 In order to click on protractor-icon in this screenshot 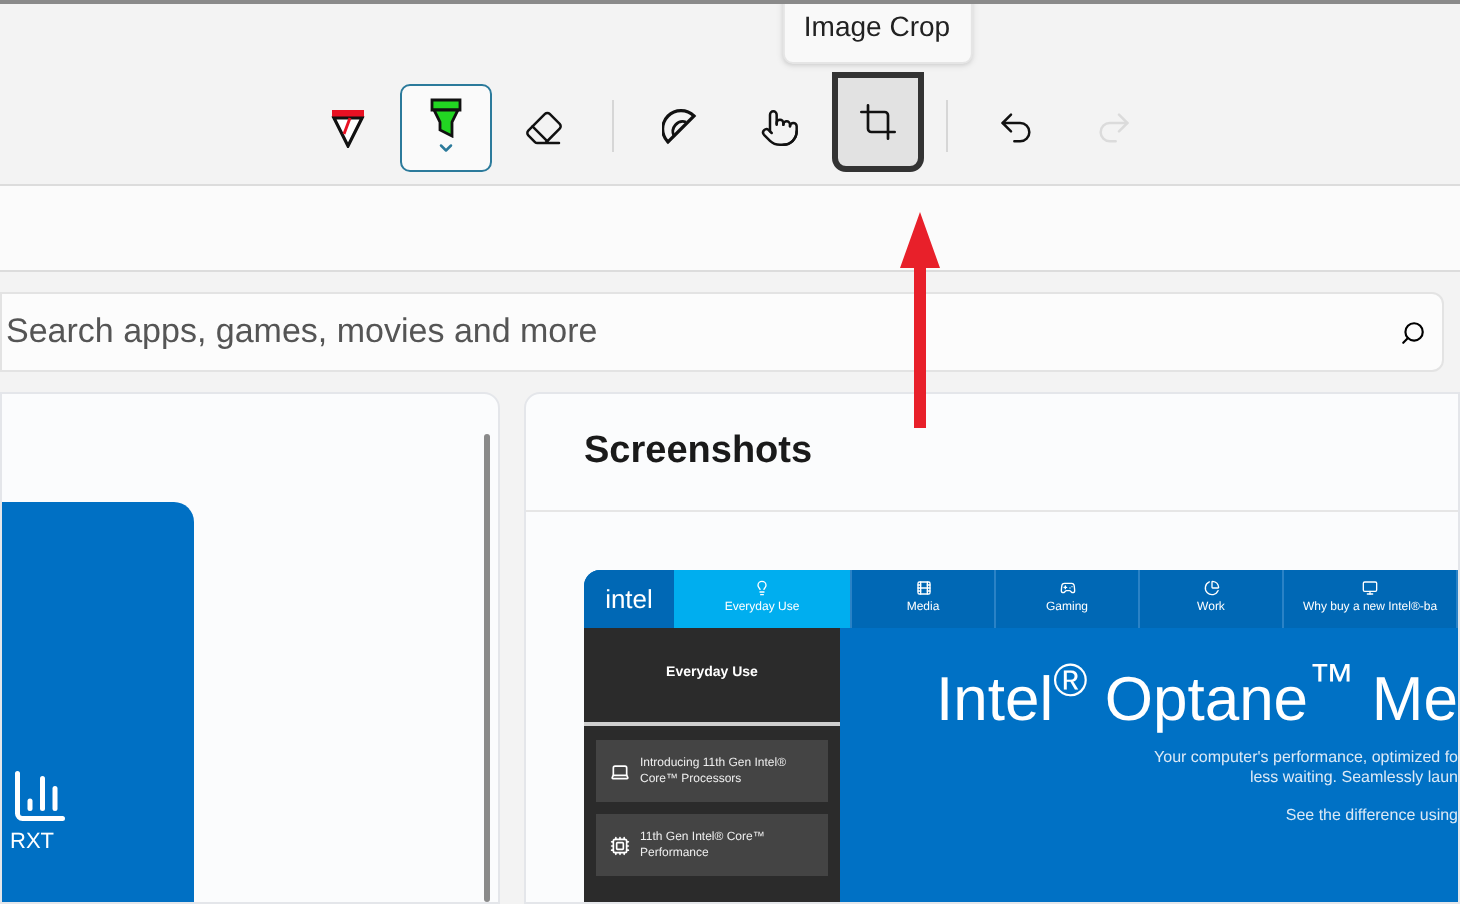, I will do `click(681, 128)`.